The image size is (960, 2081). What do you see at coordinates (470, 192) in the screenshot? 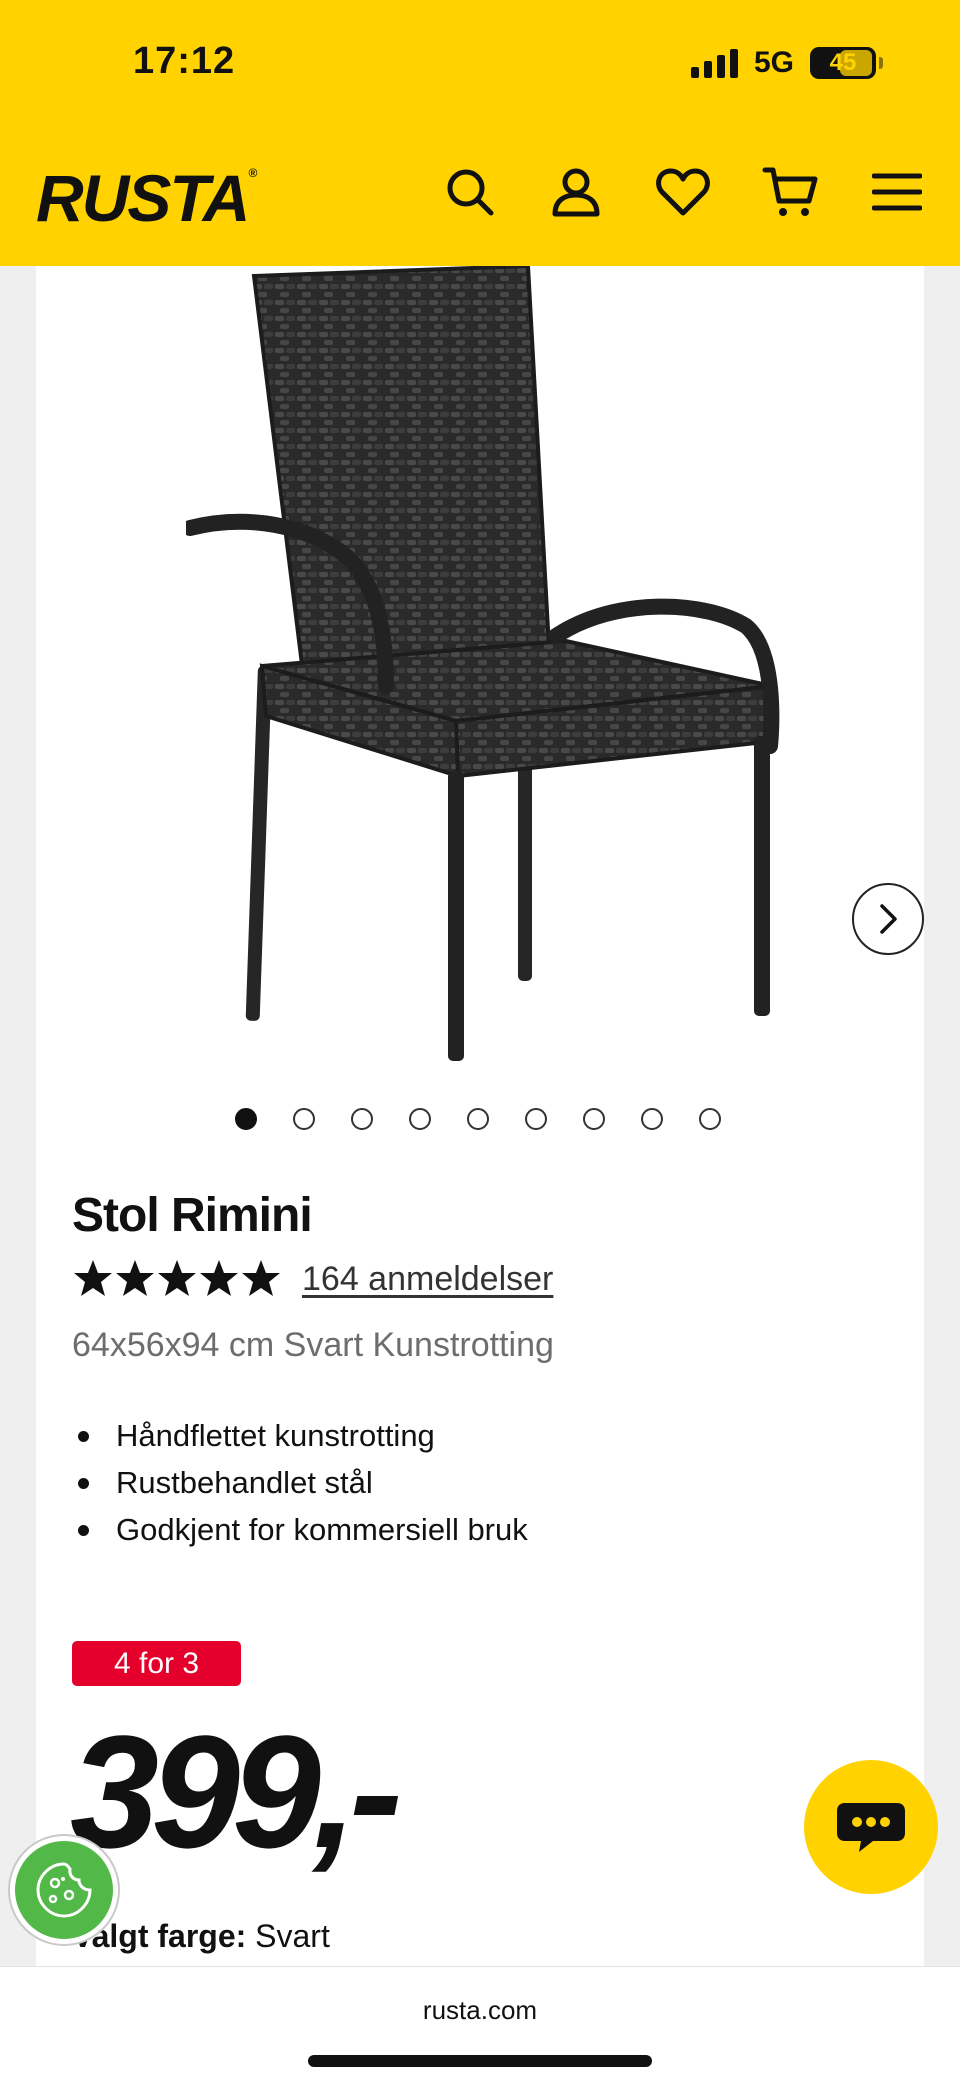
I see `search-icon` at bounding box center [470, 192].